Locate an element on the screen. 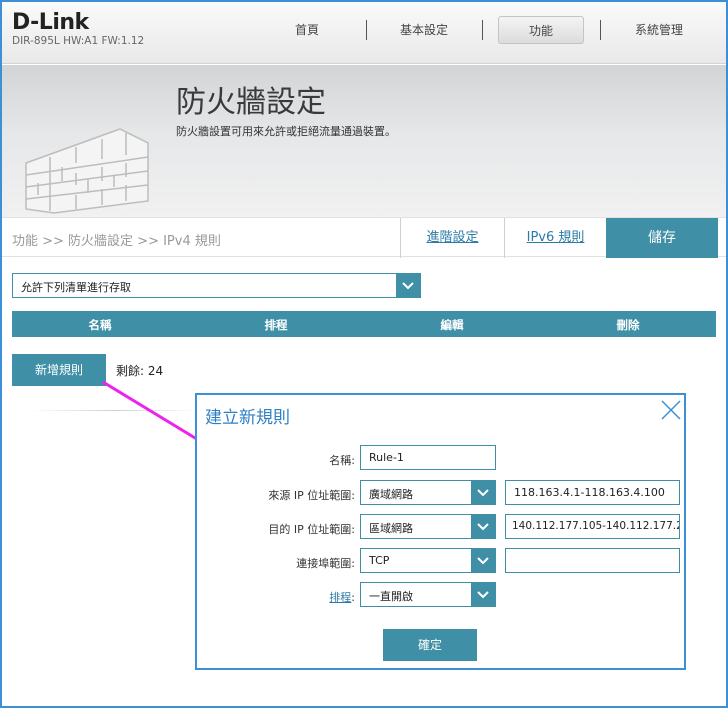 The width and height of the screenshot is (728, 708). schedule-label-wrap: 排程: is located at coordinates (285, 597).